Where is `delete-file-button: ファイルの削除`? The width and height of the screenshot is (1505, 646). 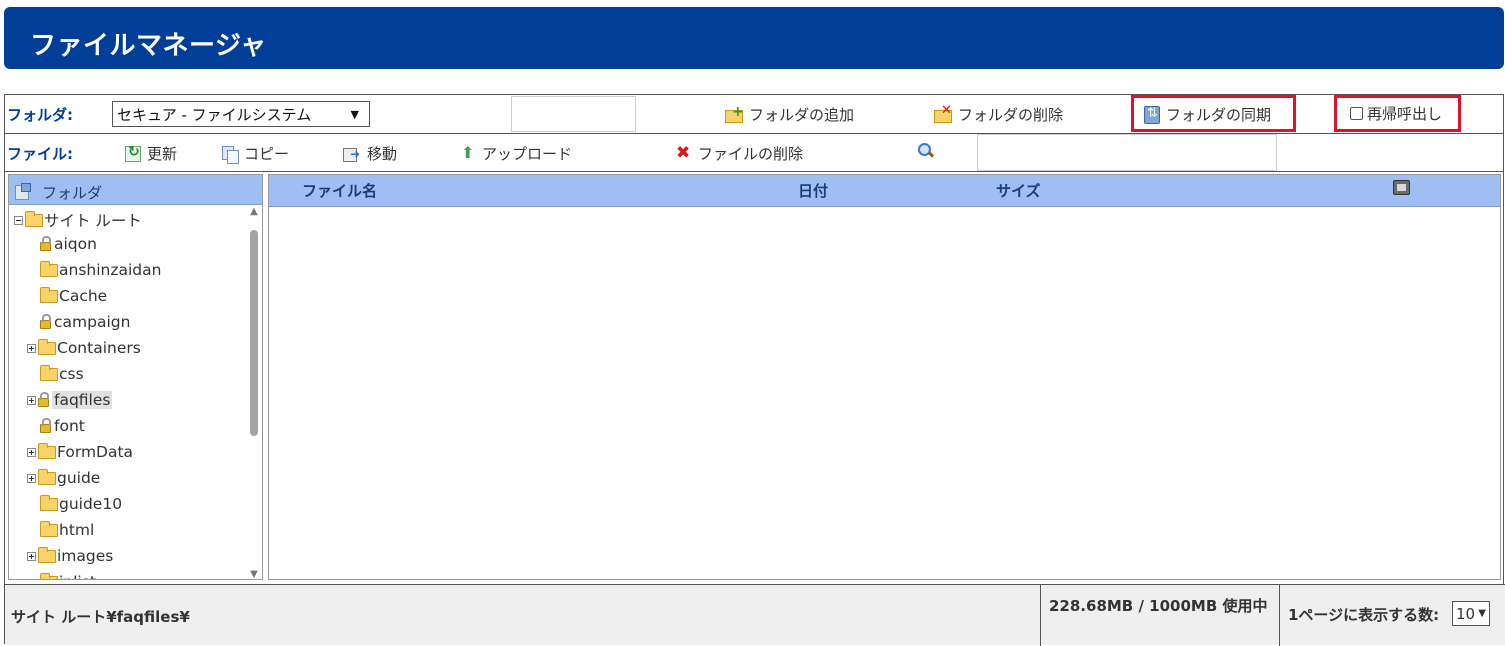
delete-file-button: ファイルの削除 is located at coordinates (739, 153).